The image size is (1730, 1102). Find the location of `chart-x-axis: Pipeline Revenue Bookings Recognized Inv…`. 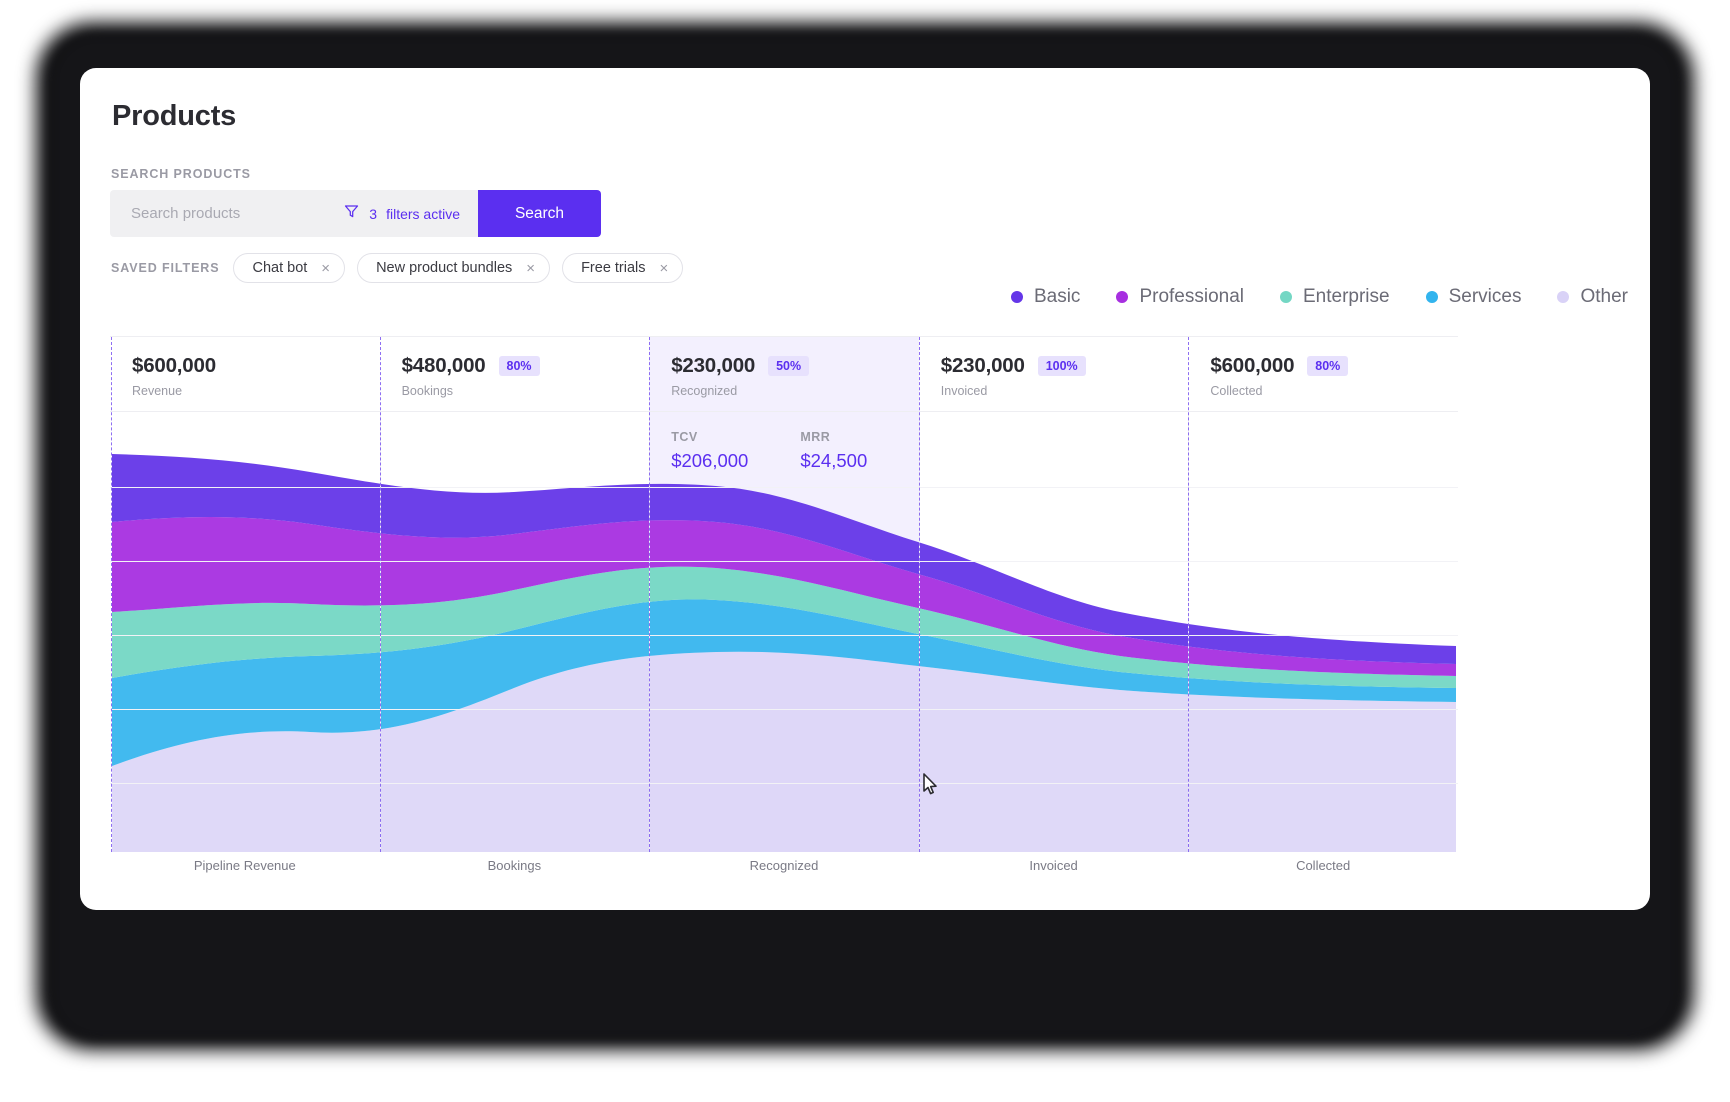

chart-x-axis: Pipeline Revenue Bookings Recognized Inv… is located at coordinates (784, 873).